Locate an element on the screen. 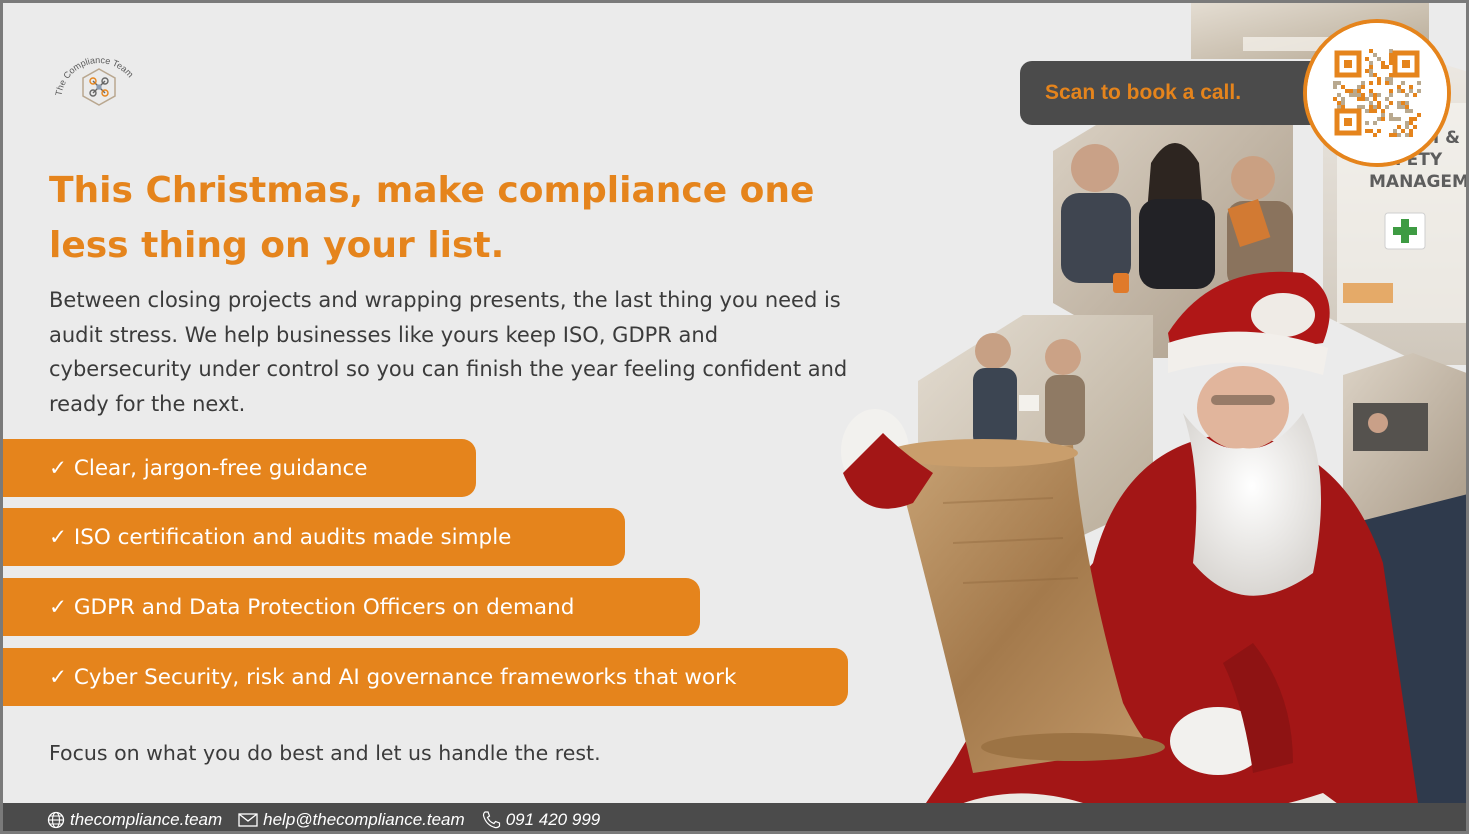 The height and width of the screenshot is (834, 1469). footer-email-text: help@thecompliance.team is located at coordinates (364, 819).